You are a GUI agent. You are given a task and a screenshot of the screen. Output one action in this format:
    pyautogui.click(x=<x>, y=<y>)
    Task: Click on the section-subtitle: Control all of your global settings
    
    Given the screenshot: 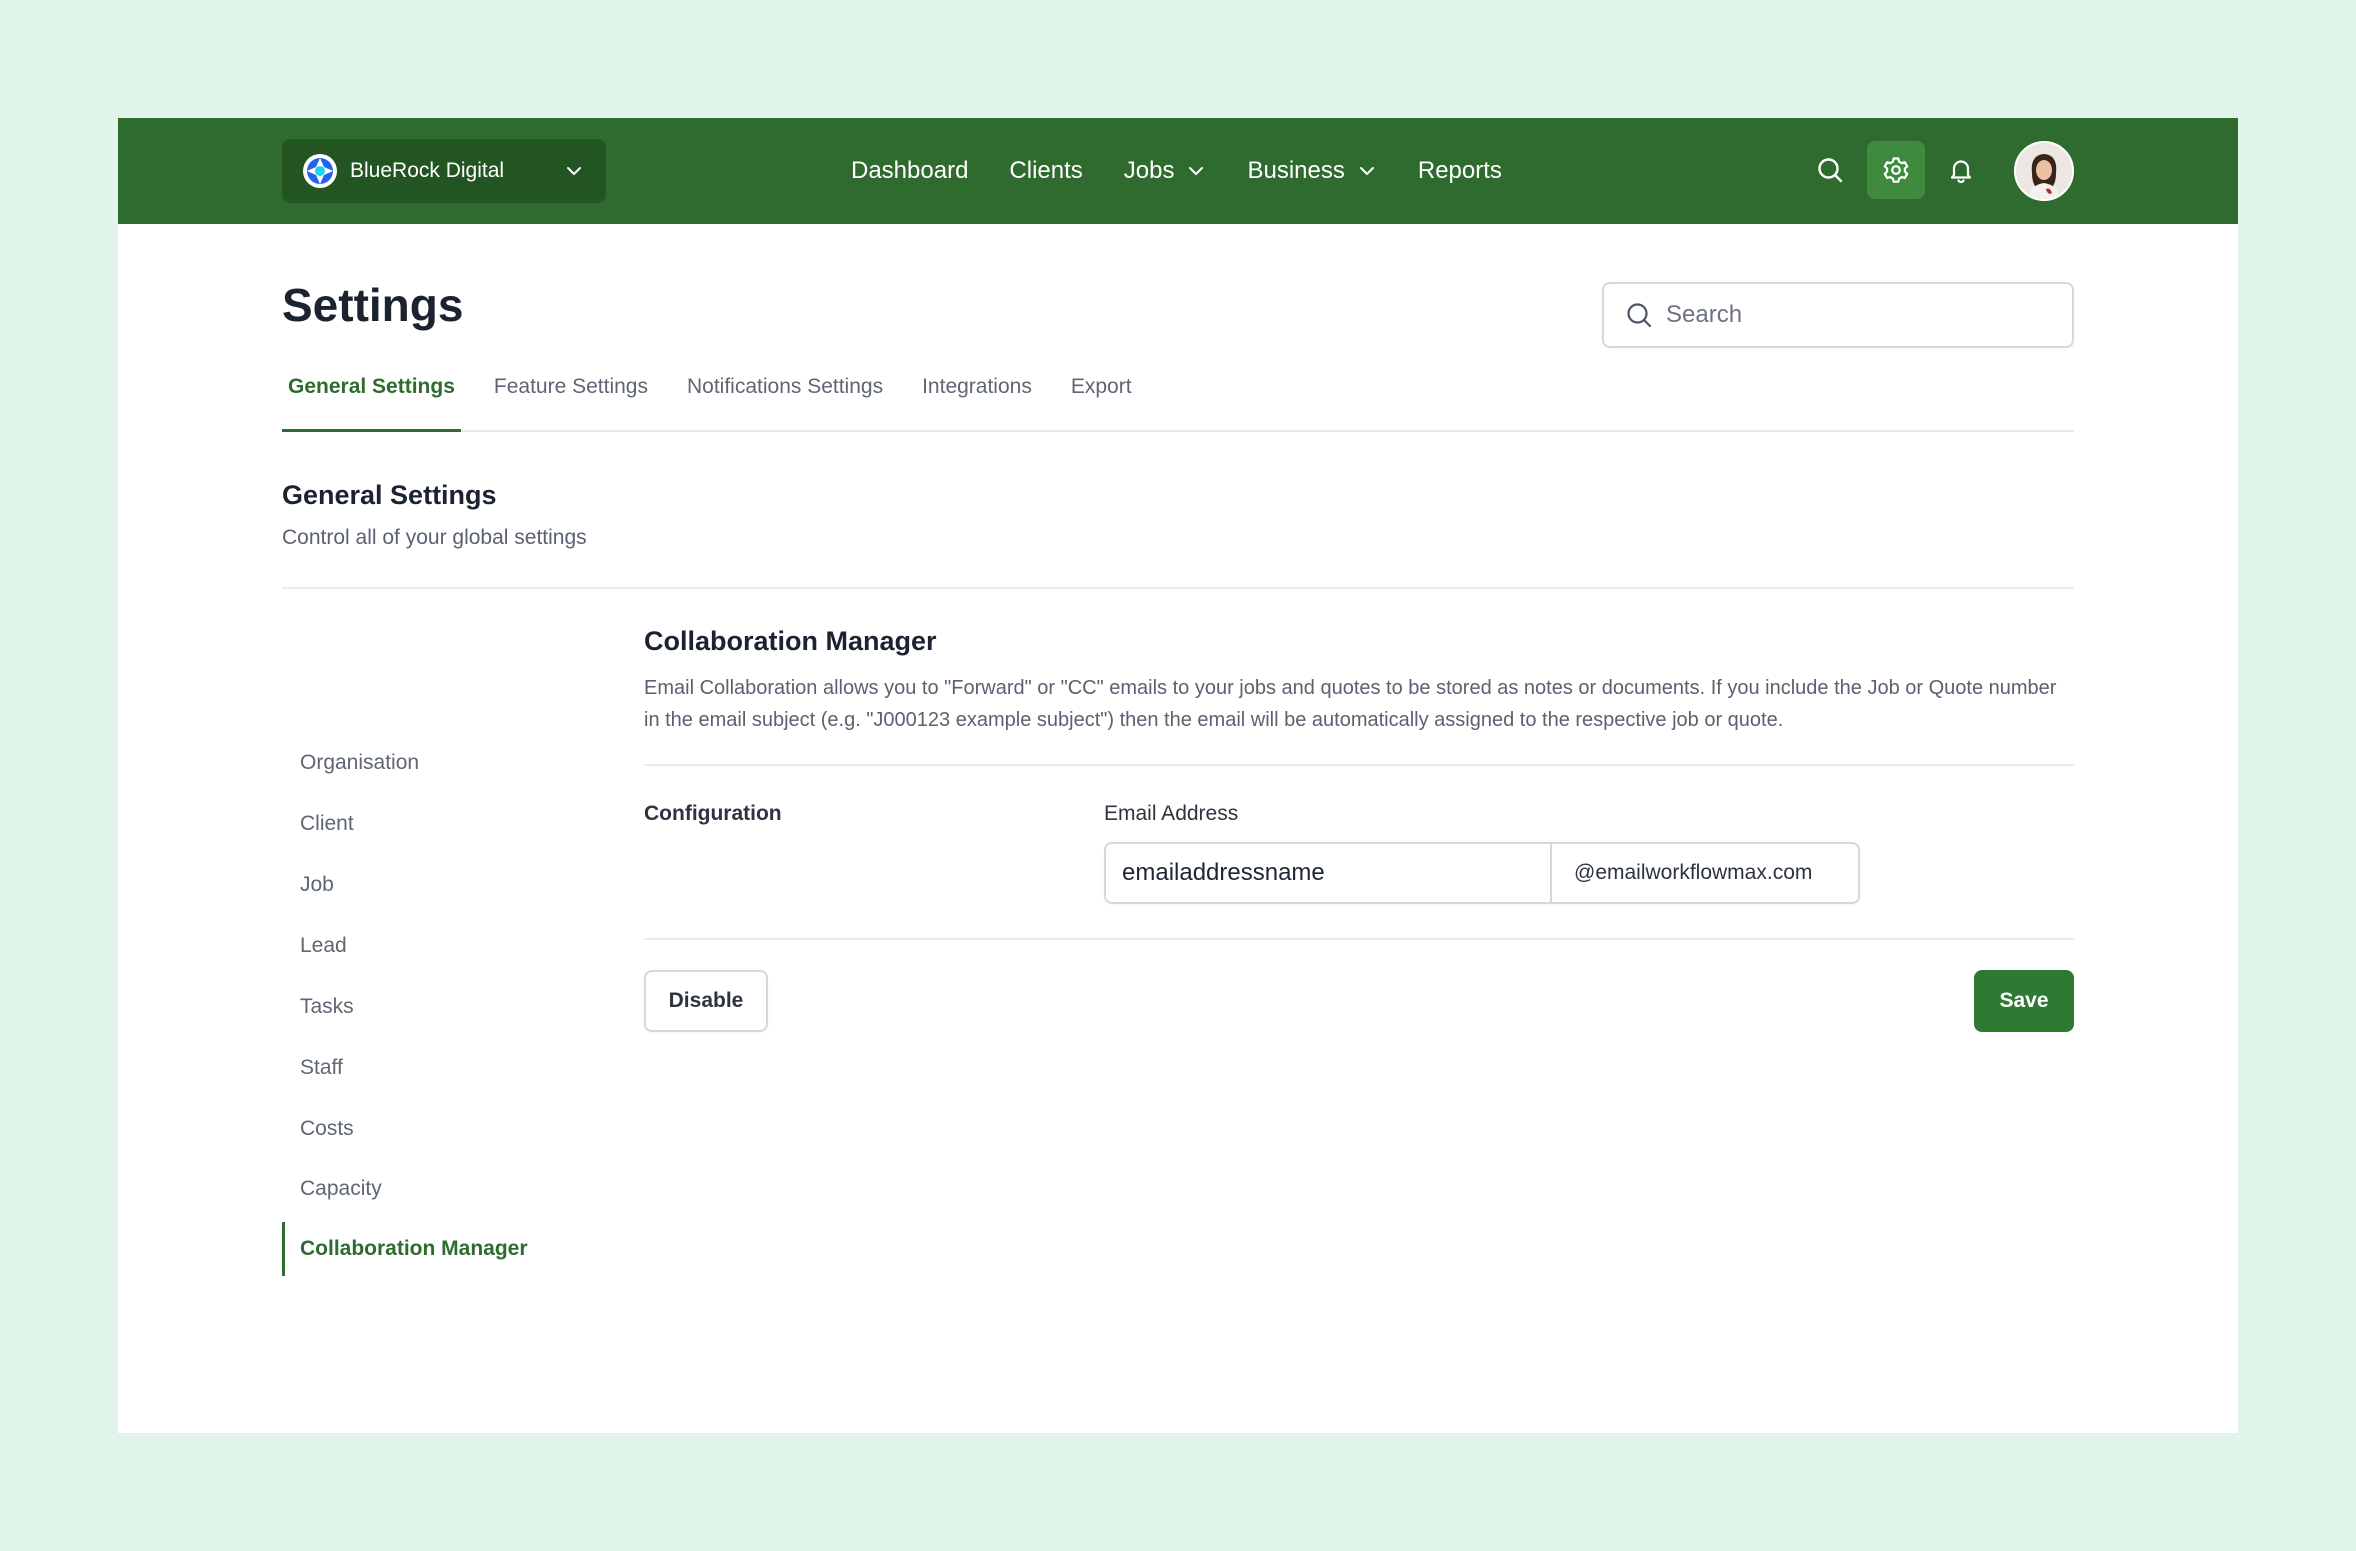 What is the action you would take?
    pyautogui.click(x=434, y=537)
    